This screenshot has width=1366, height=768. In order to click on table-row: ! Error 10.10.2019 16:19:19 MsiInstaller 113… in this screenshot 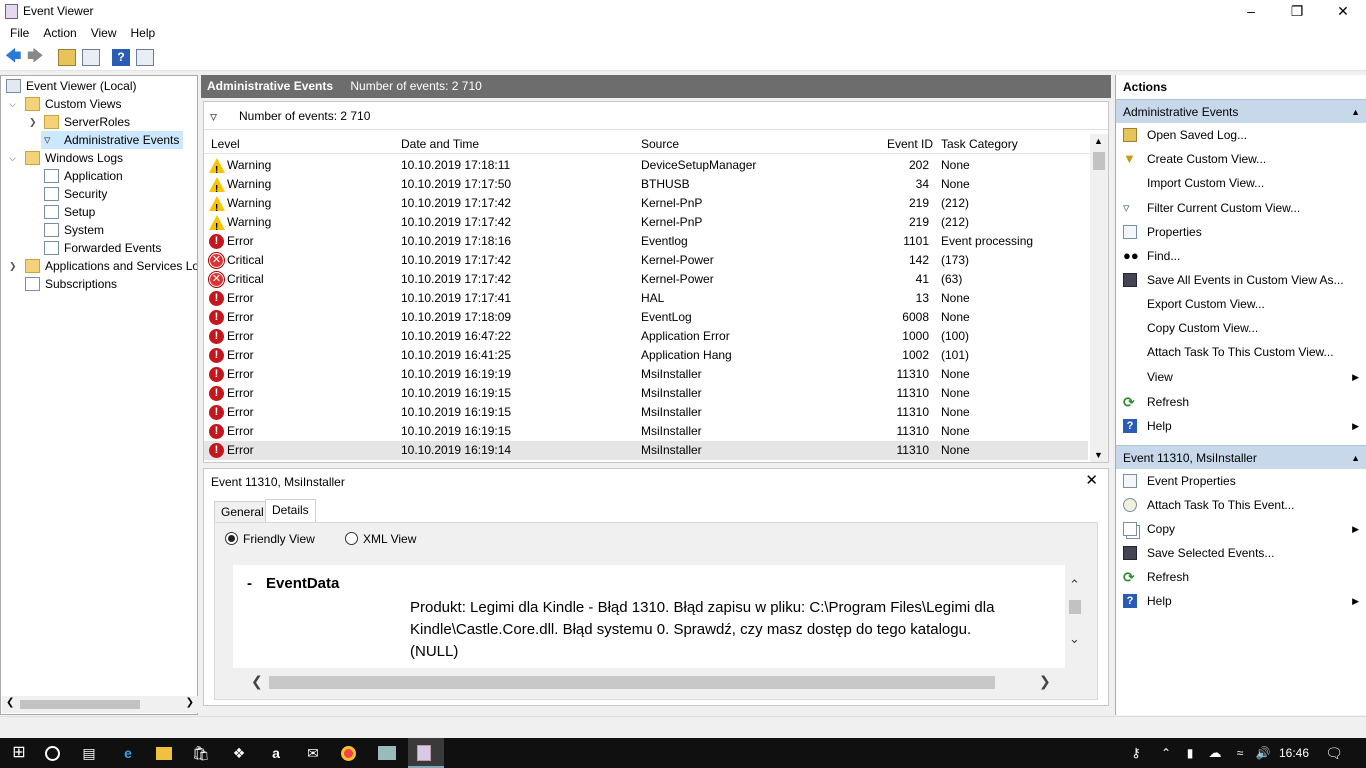, I will do `click(646, 374)`.